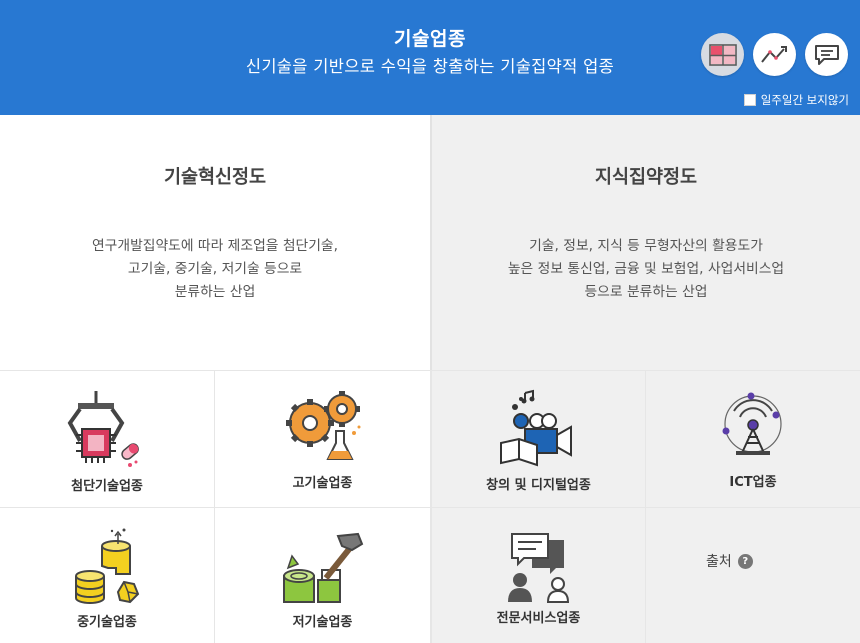 The image size is (860, 643). I want to click on table-view-icon, so click(722, 54).